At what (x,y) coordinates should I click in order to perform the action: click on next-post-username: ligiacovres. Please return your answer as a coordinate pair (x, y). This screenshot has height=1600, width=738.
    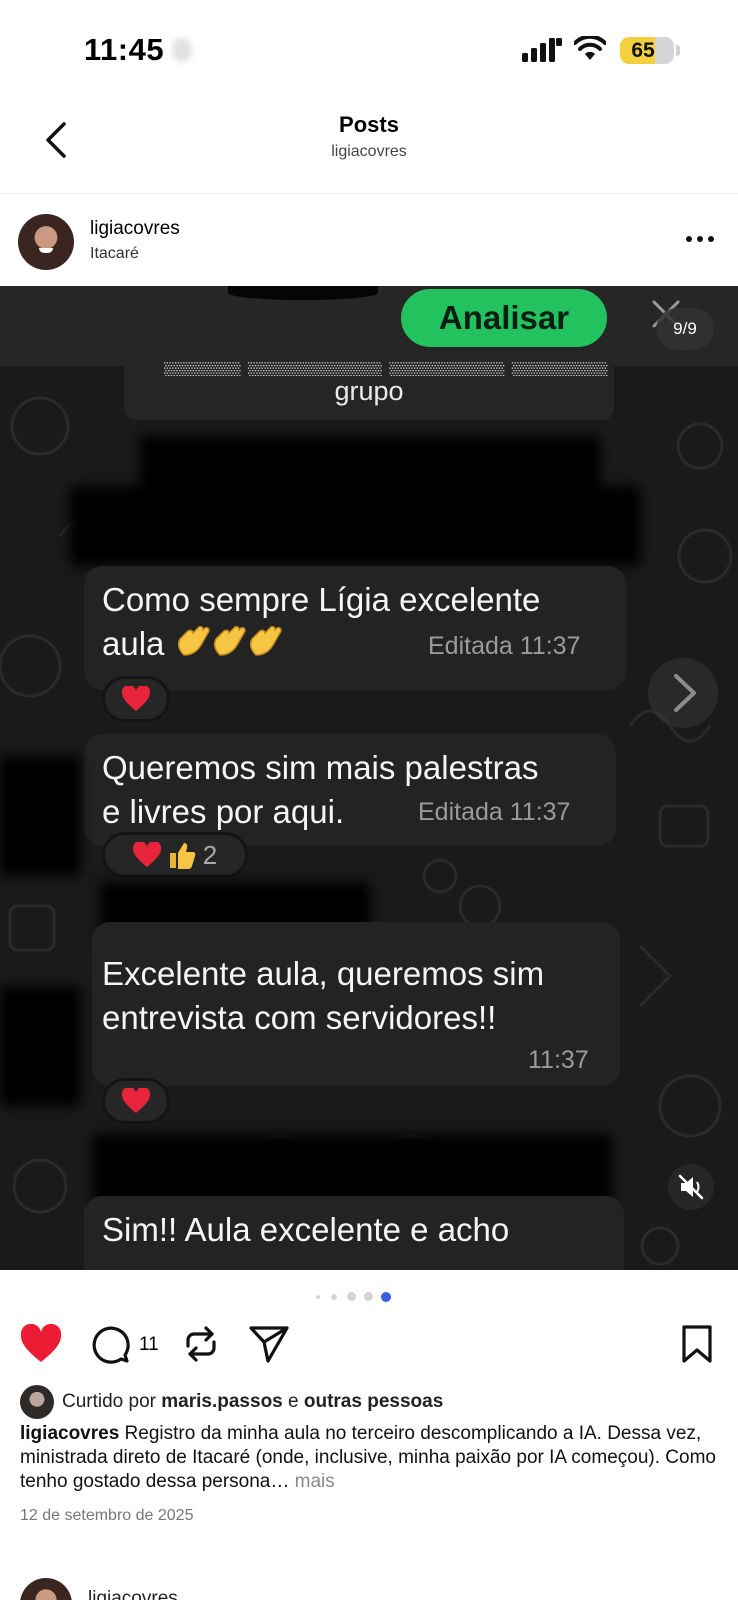
    Looking at the image, I should click on (133, 1594).